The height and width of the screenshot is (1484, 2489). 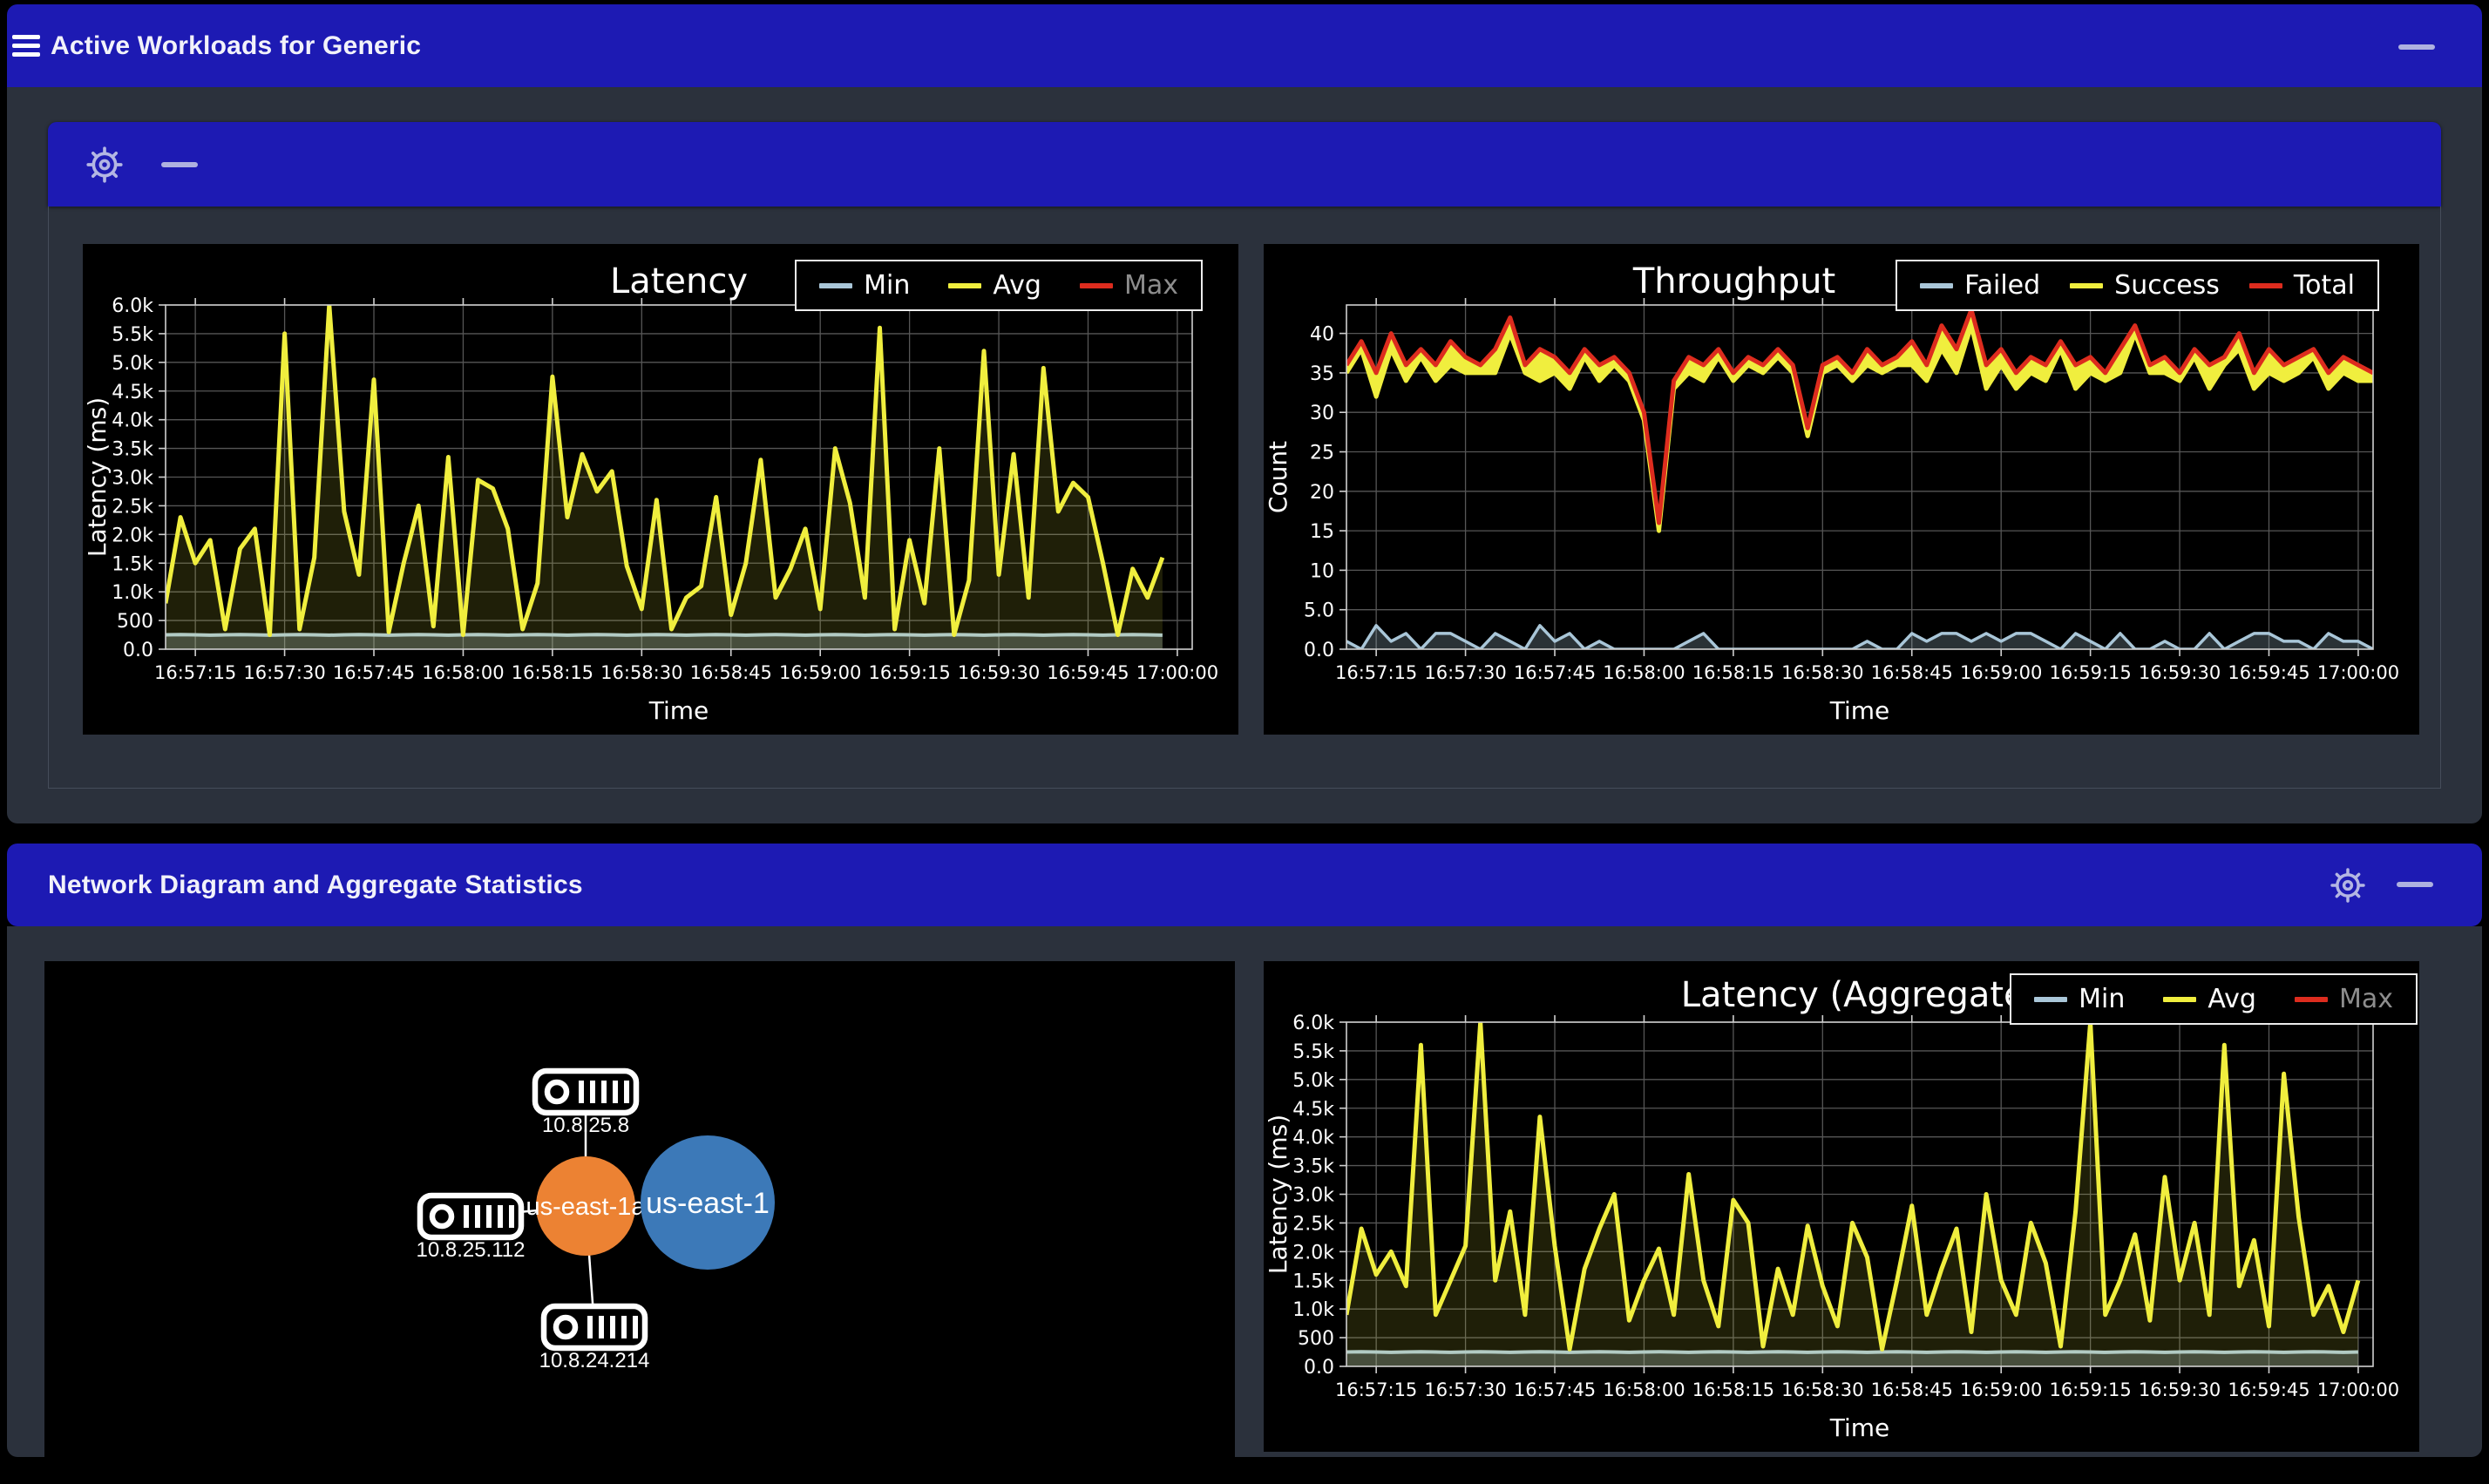 What do you see at coordinates (1322, 374) in the screenshot?
I see `svg-text: 35` at bounding box center [1322, 374].